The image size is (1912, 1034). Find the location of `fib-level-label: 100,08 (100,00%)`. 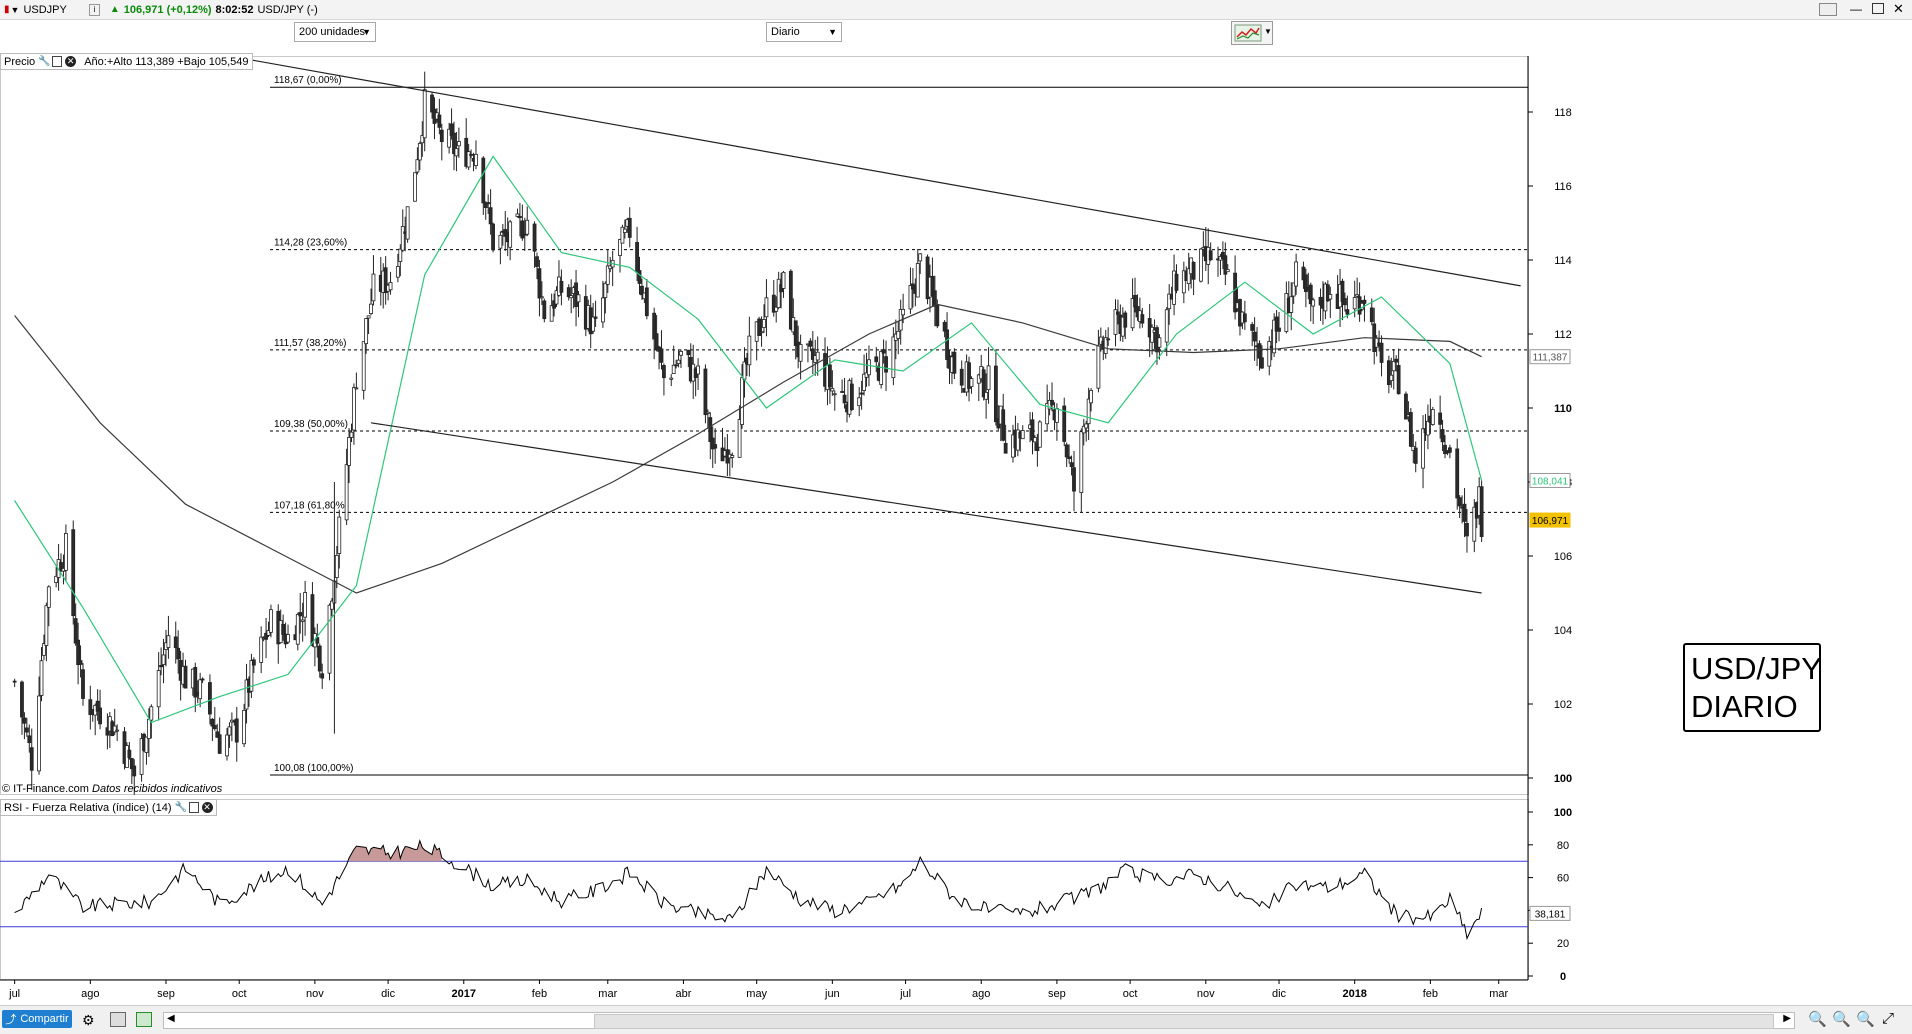

fib-level-label: 100,08 (100,00%) is located at coordinates (314, 768).